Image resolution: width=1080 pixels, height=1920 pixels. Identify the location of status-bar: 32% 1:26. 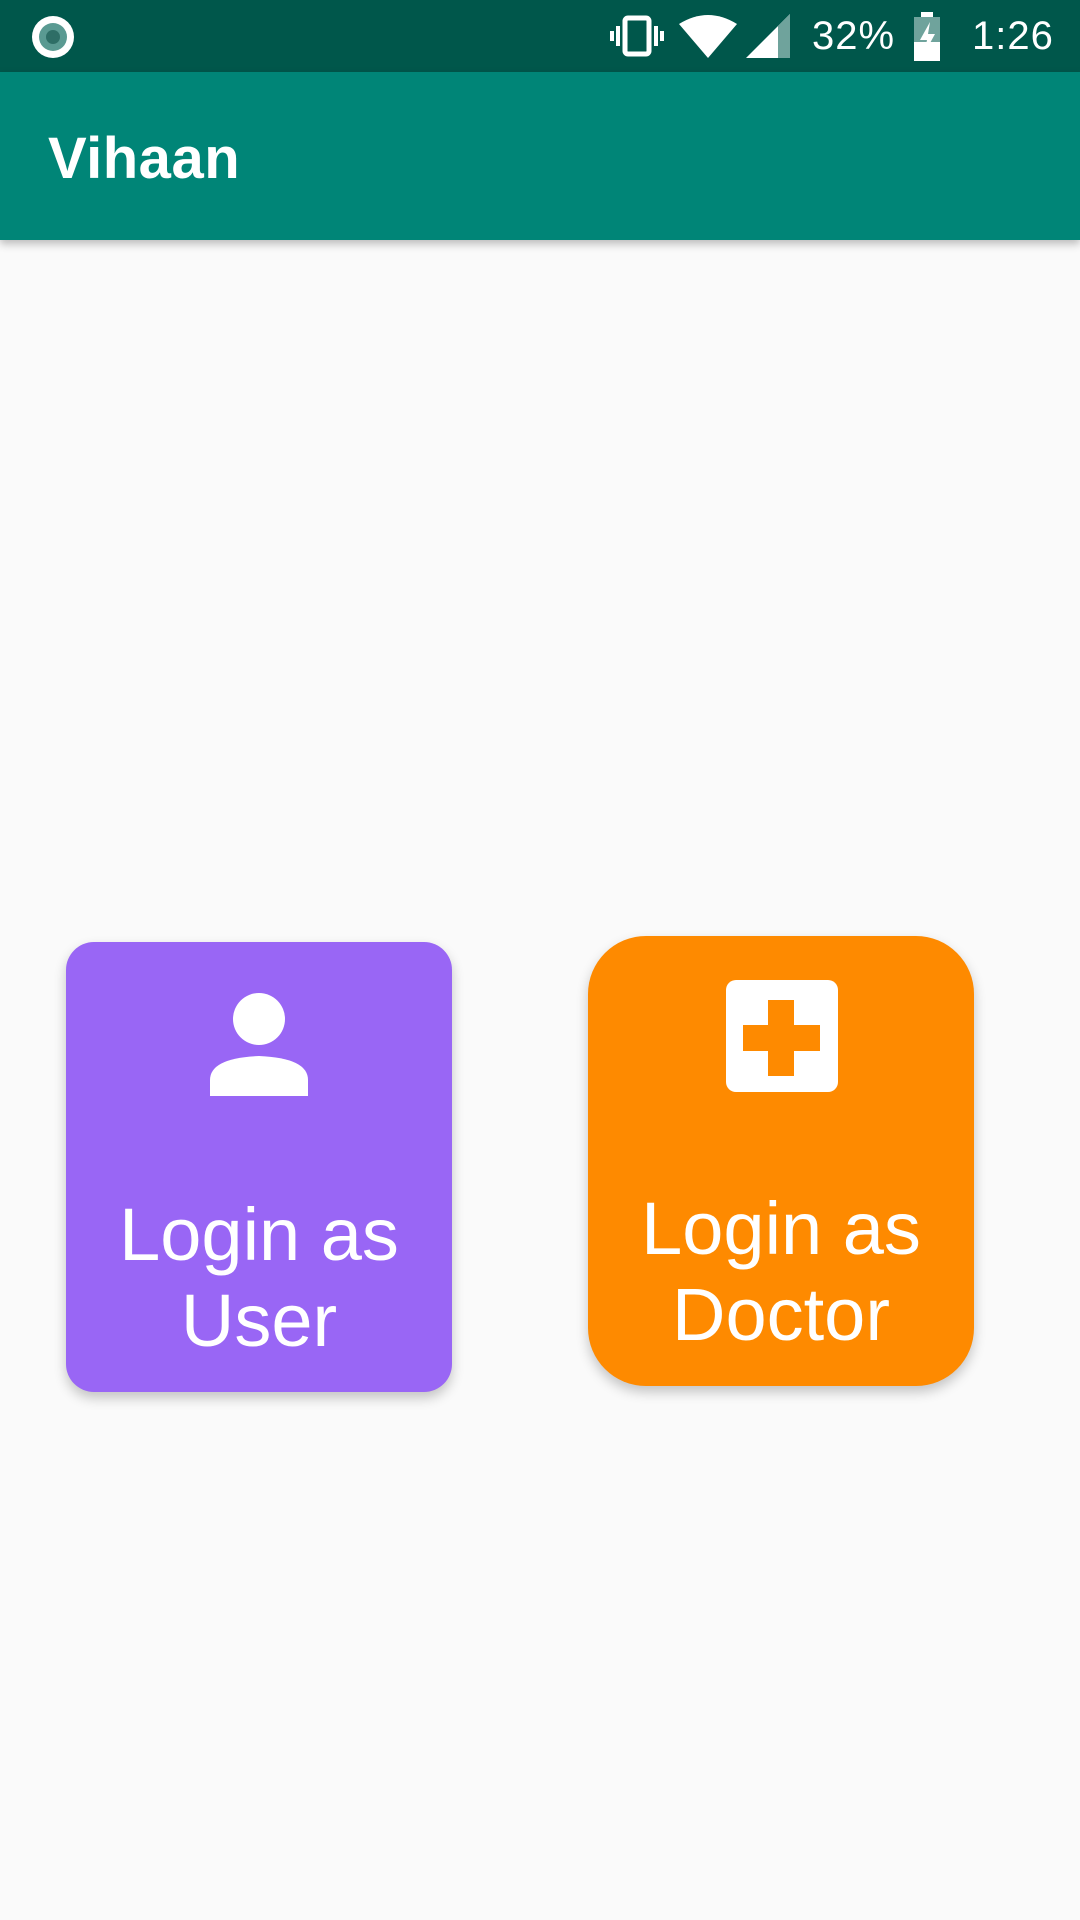
(540, 36).